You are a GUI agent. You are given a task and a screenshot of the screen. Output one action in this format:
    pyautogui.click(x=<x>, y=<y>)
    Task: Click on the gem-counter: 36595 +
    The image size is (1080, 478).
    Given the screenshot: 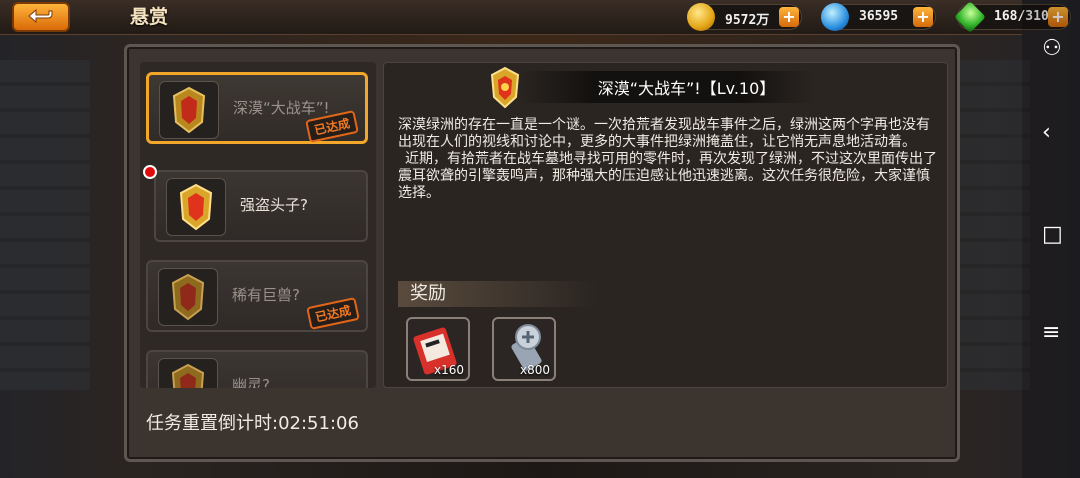 What is the action you would take?
    pyautogui.click(x=878, y=17)
    